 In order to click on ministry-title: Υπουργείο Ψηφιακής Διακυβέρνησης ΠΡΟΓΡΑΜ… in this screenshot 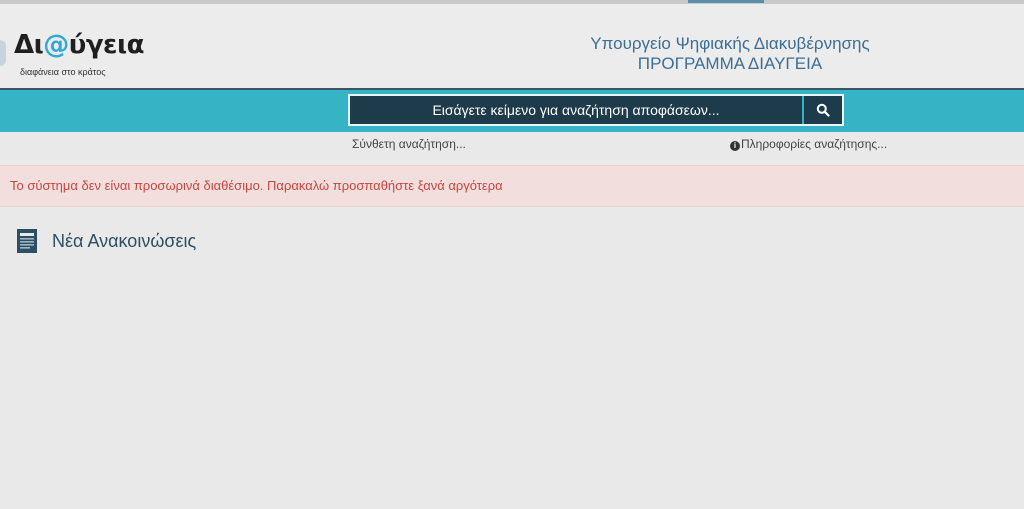, I will do `click(730, 54)`.